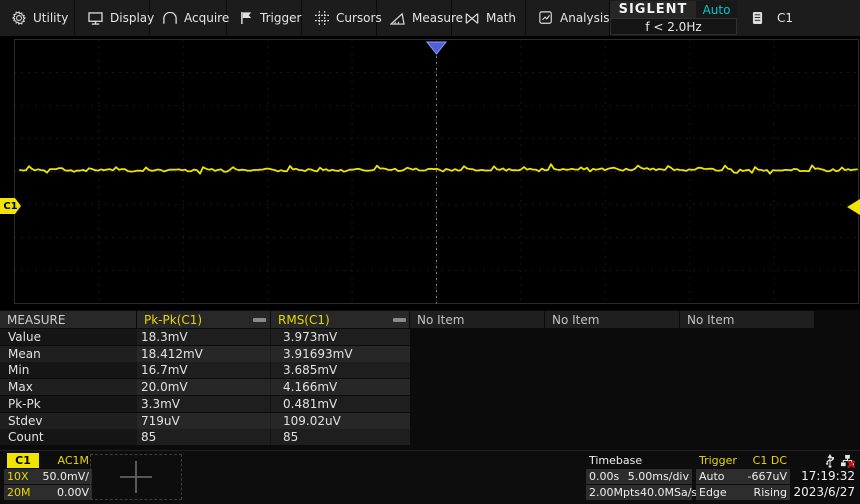 This screenshot has height=504, width=860. I want to click on measure-row-label: Stdev, so click(25, 420).